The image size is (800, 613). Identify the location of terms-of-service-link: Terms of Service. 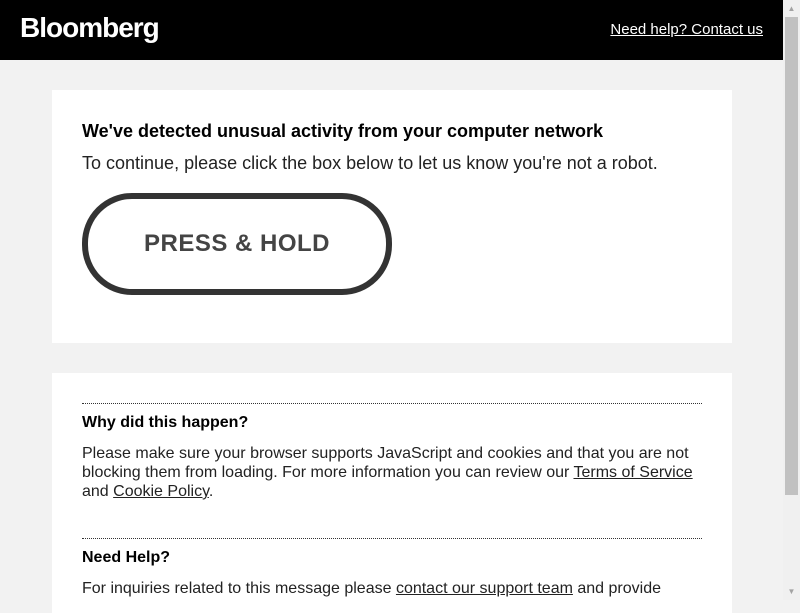
(632, 472).